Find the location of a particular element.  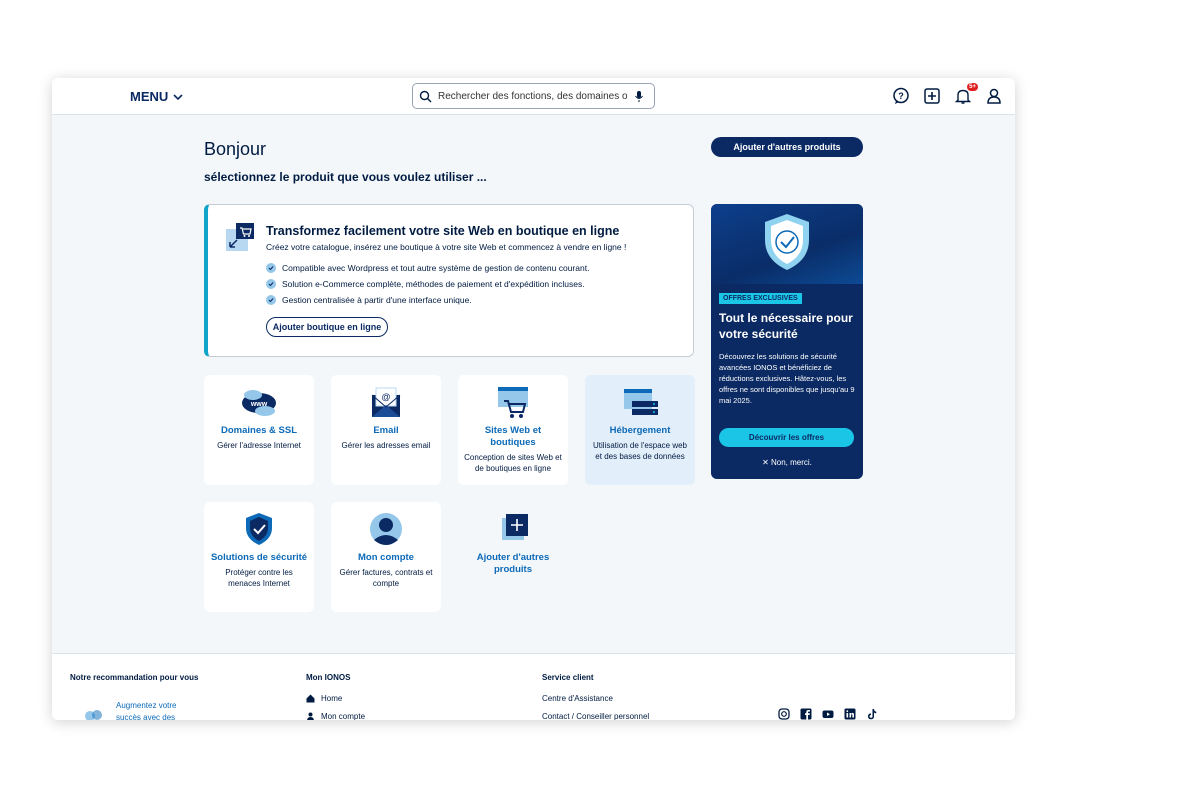

bell-icon: 5+ is located at coordinates (966, 94).